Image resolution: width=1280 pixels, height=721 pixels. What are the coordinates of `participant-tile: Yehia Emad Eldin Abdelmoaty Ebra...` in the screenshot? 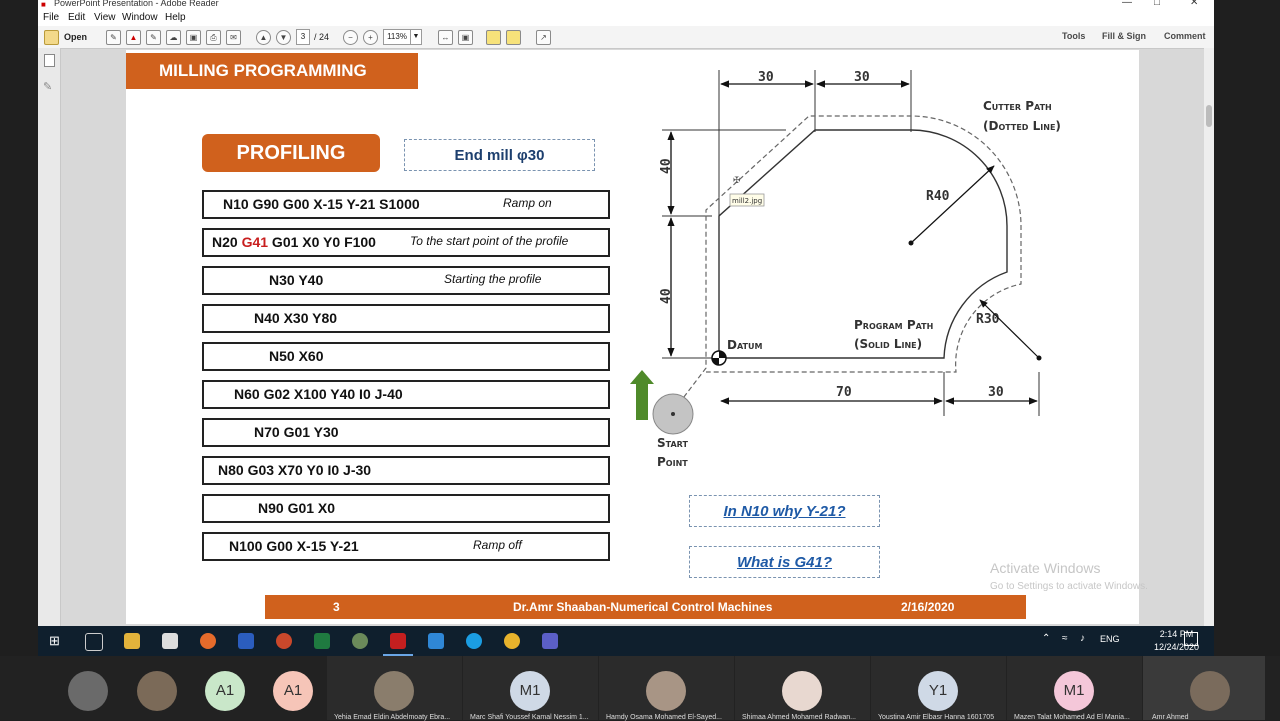 It's located at (394, 688).